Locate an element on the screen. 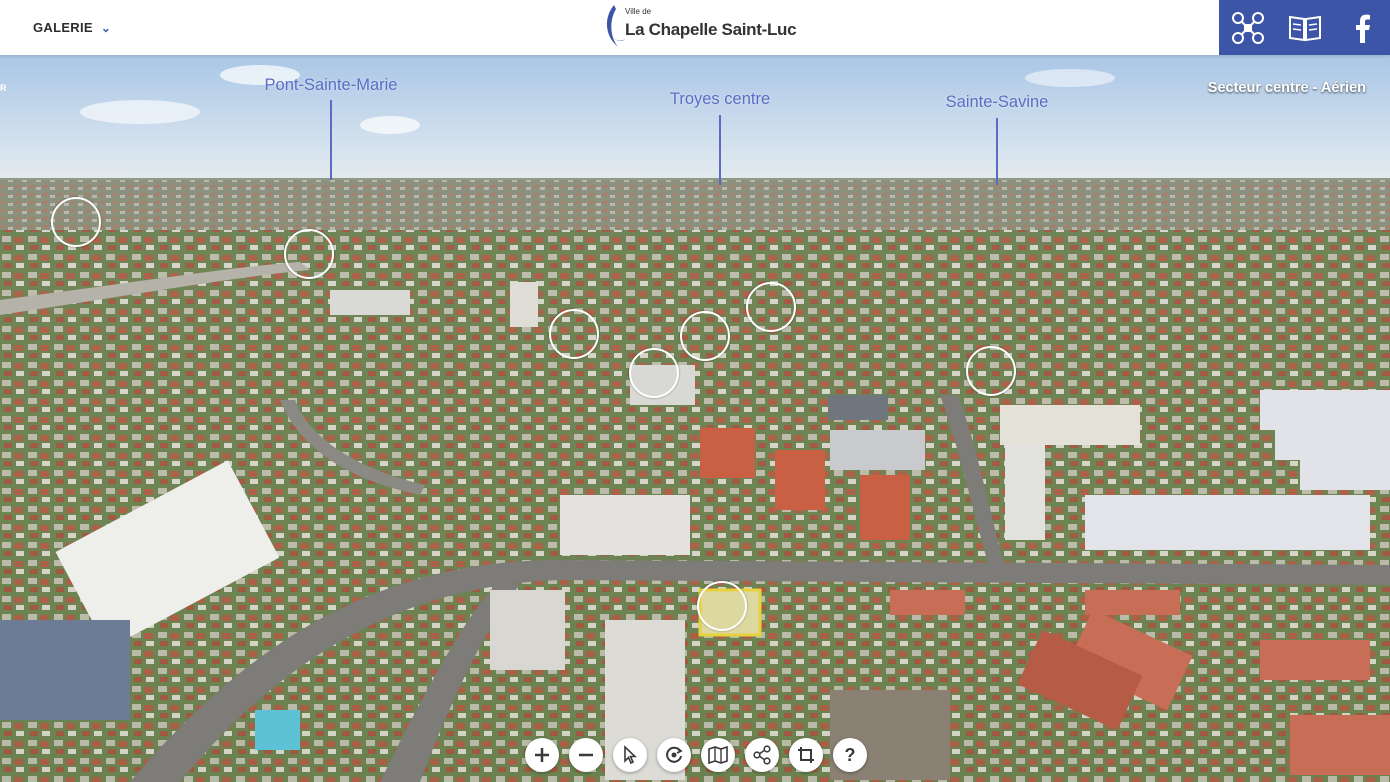 Image resolution: width=1390 pixels, height=782 pixels. book-icon is located at coordinates (1305, 28).